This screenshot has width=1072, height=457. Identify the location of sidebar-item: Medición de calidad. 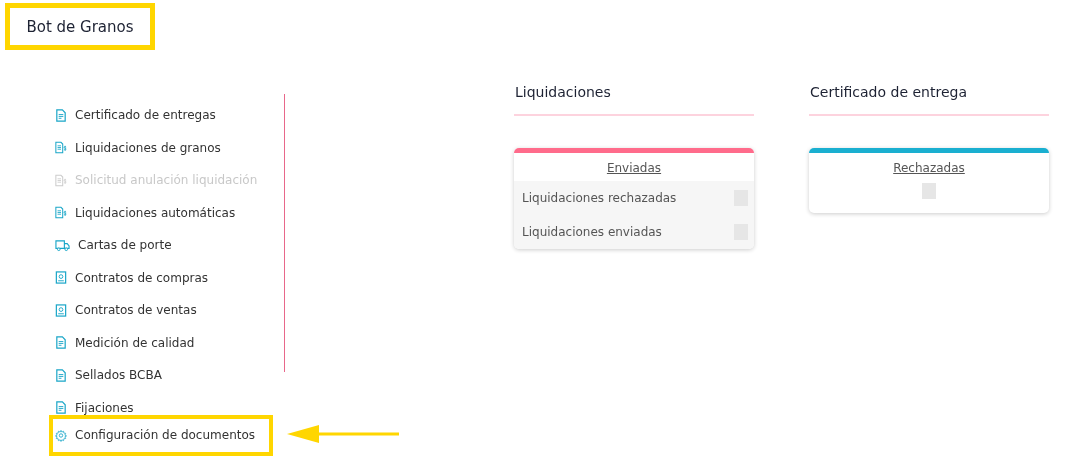
(125, 342).